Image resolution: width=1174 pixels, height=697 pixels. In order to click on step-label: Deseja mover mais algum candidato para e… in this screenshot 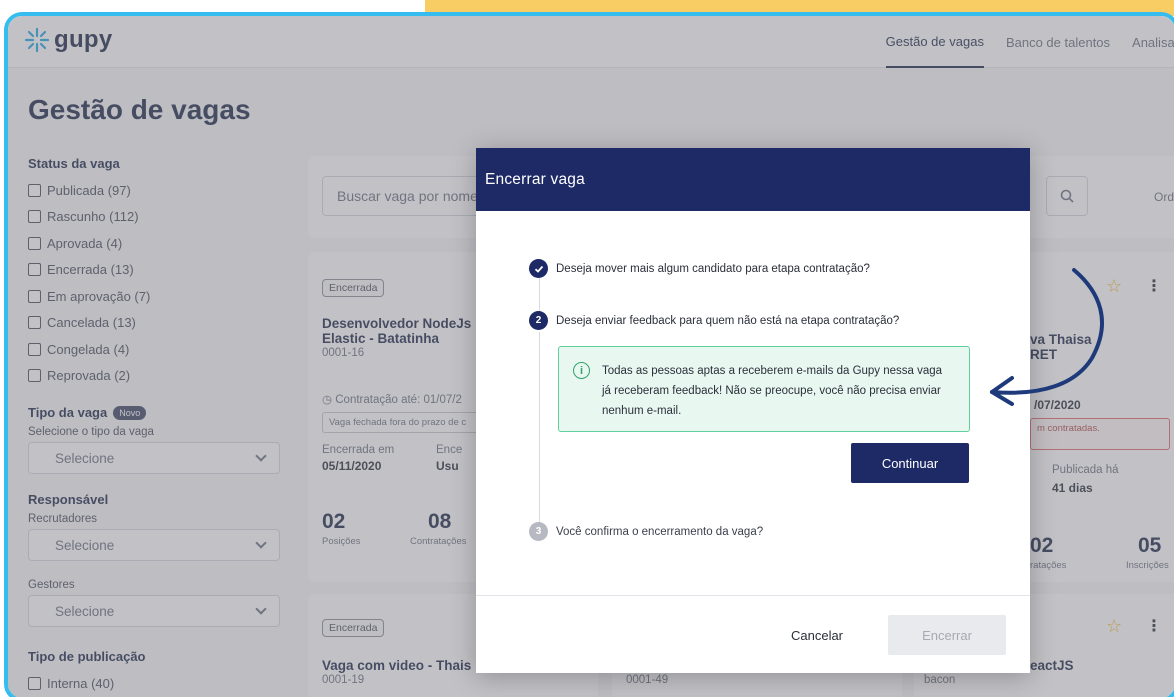, I will do `click(713, 268)`.